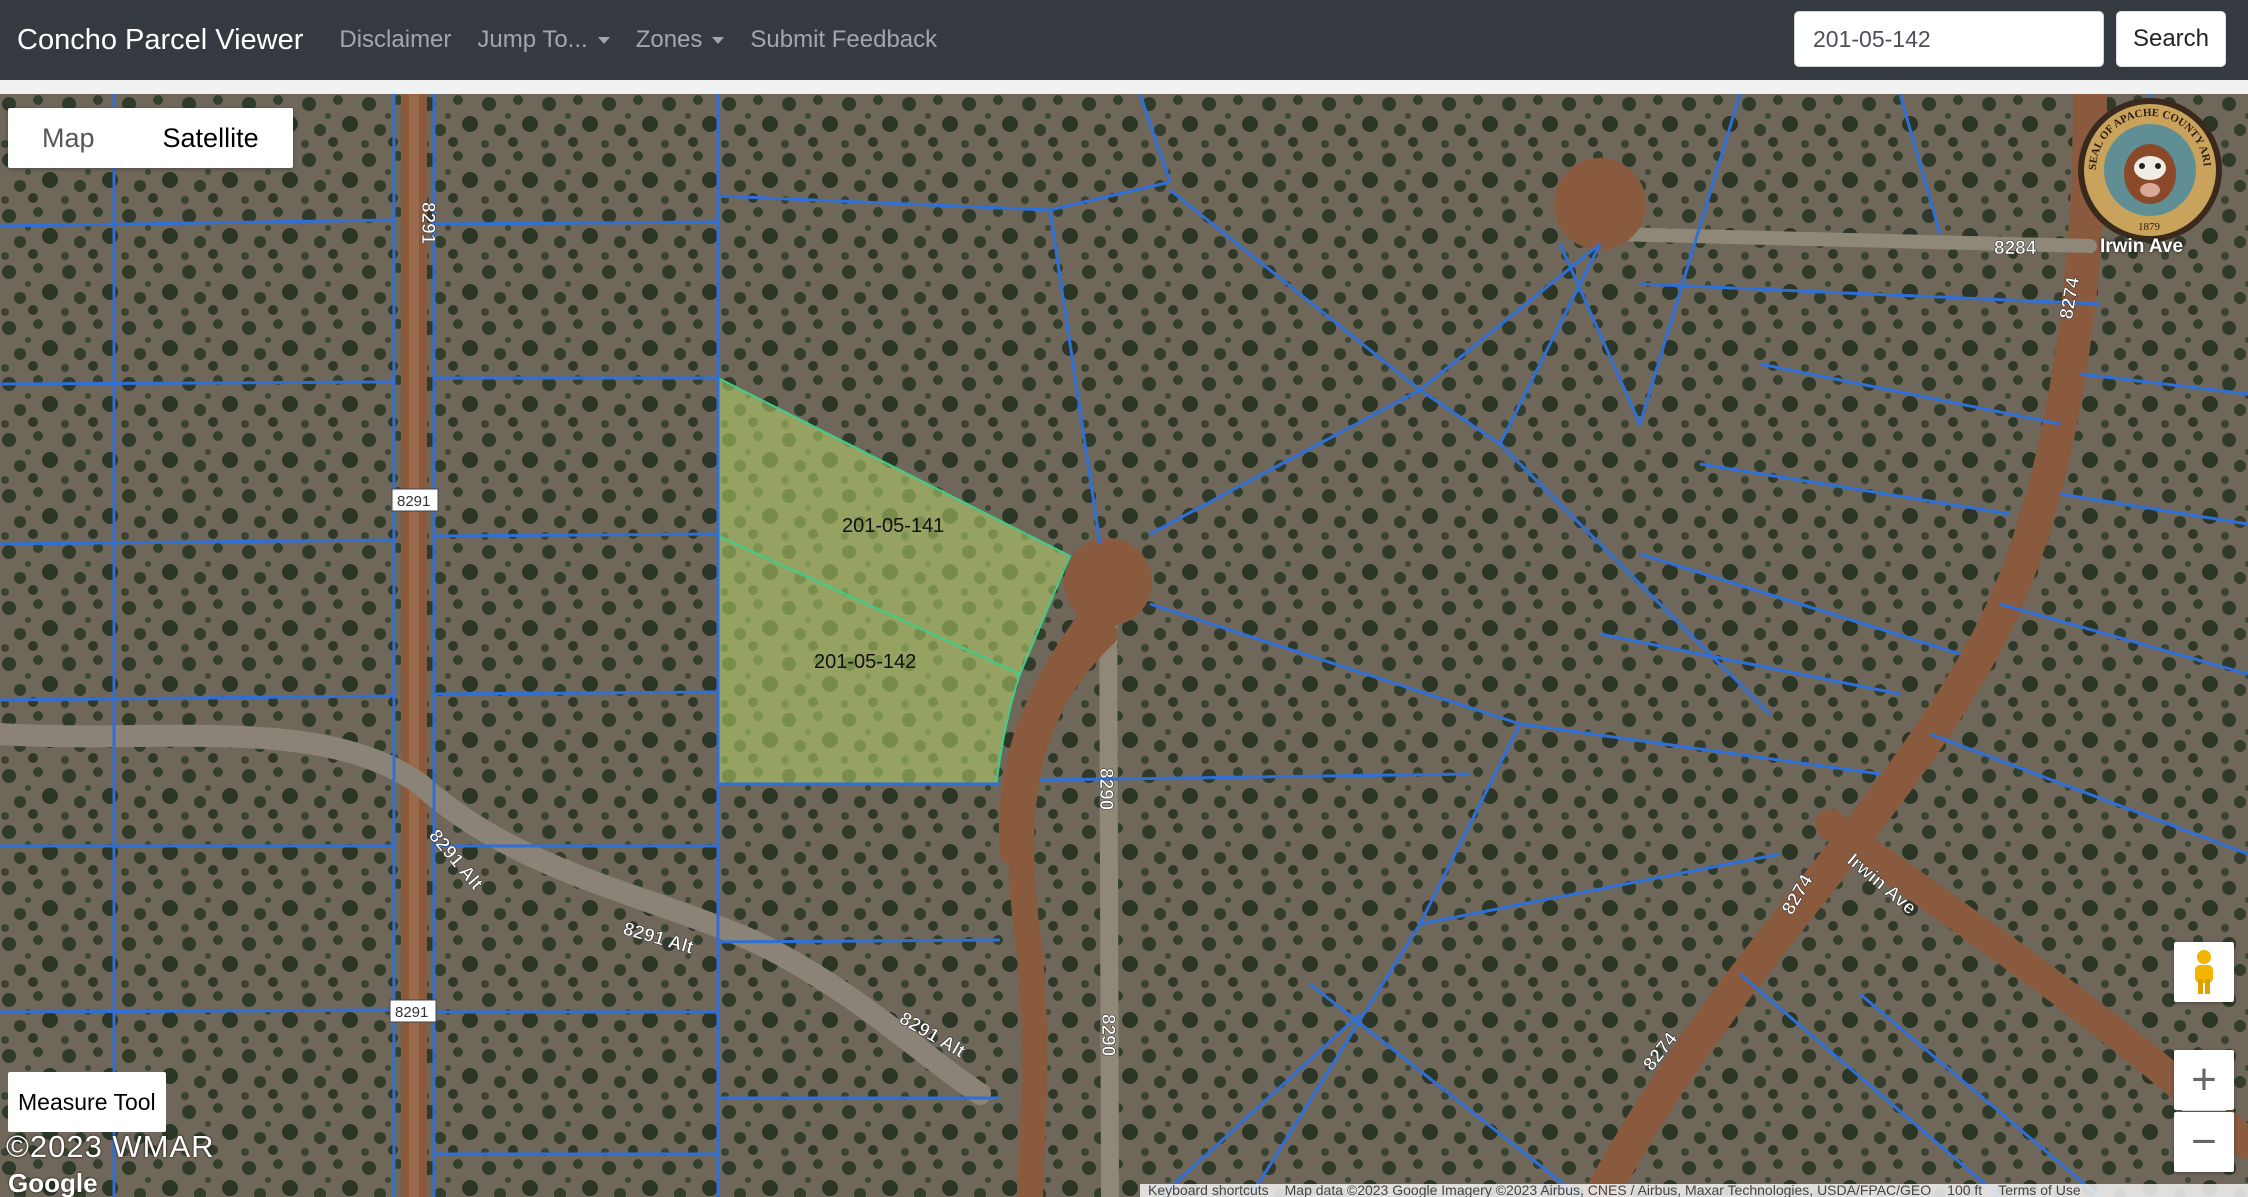  I want to click on google-logo: Google, so click(53, 1182).